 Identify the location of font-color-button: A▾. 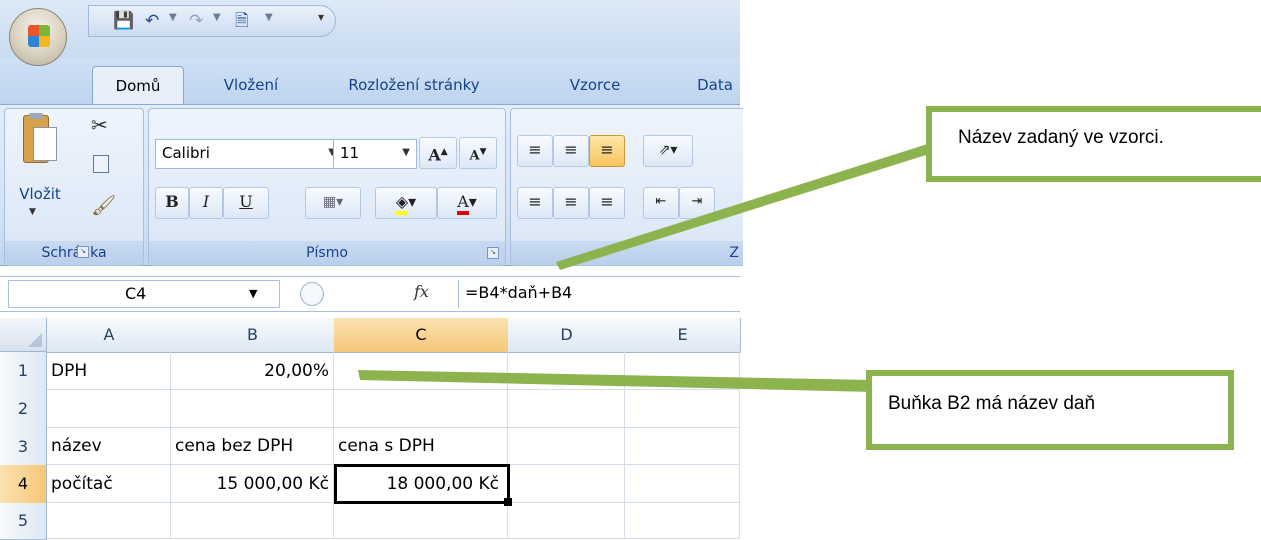
(467, 203).